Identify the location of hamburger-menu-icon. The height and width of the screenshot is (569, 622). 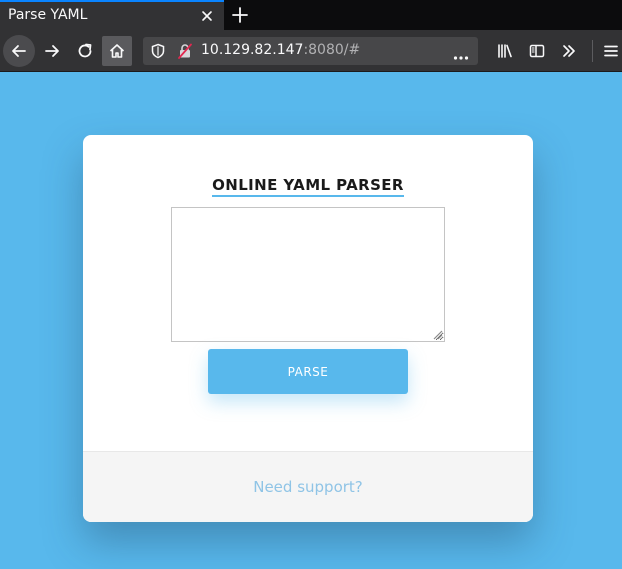
(611, 51).